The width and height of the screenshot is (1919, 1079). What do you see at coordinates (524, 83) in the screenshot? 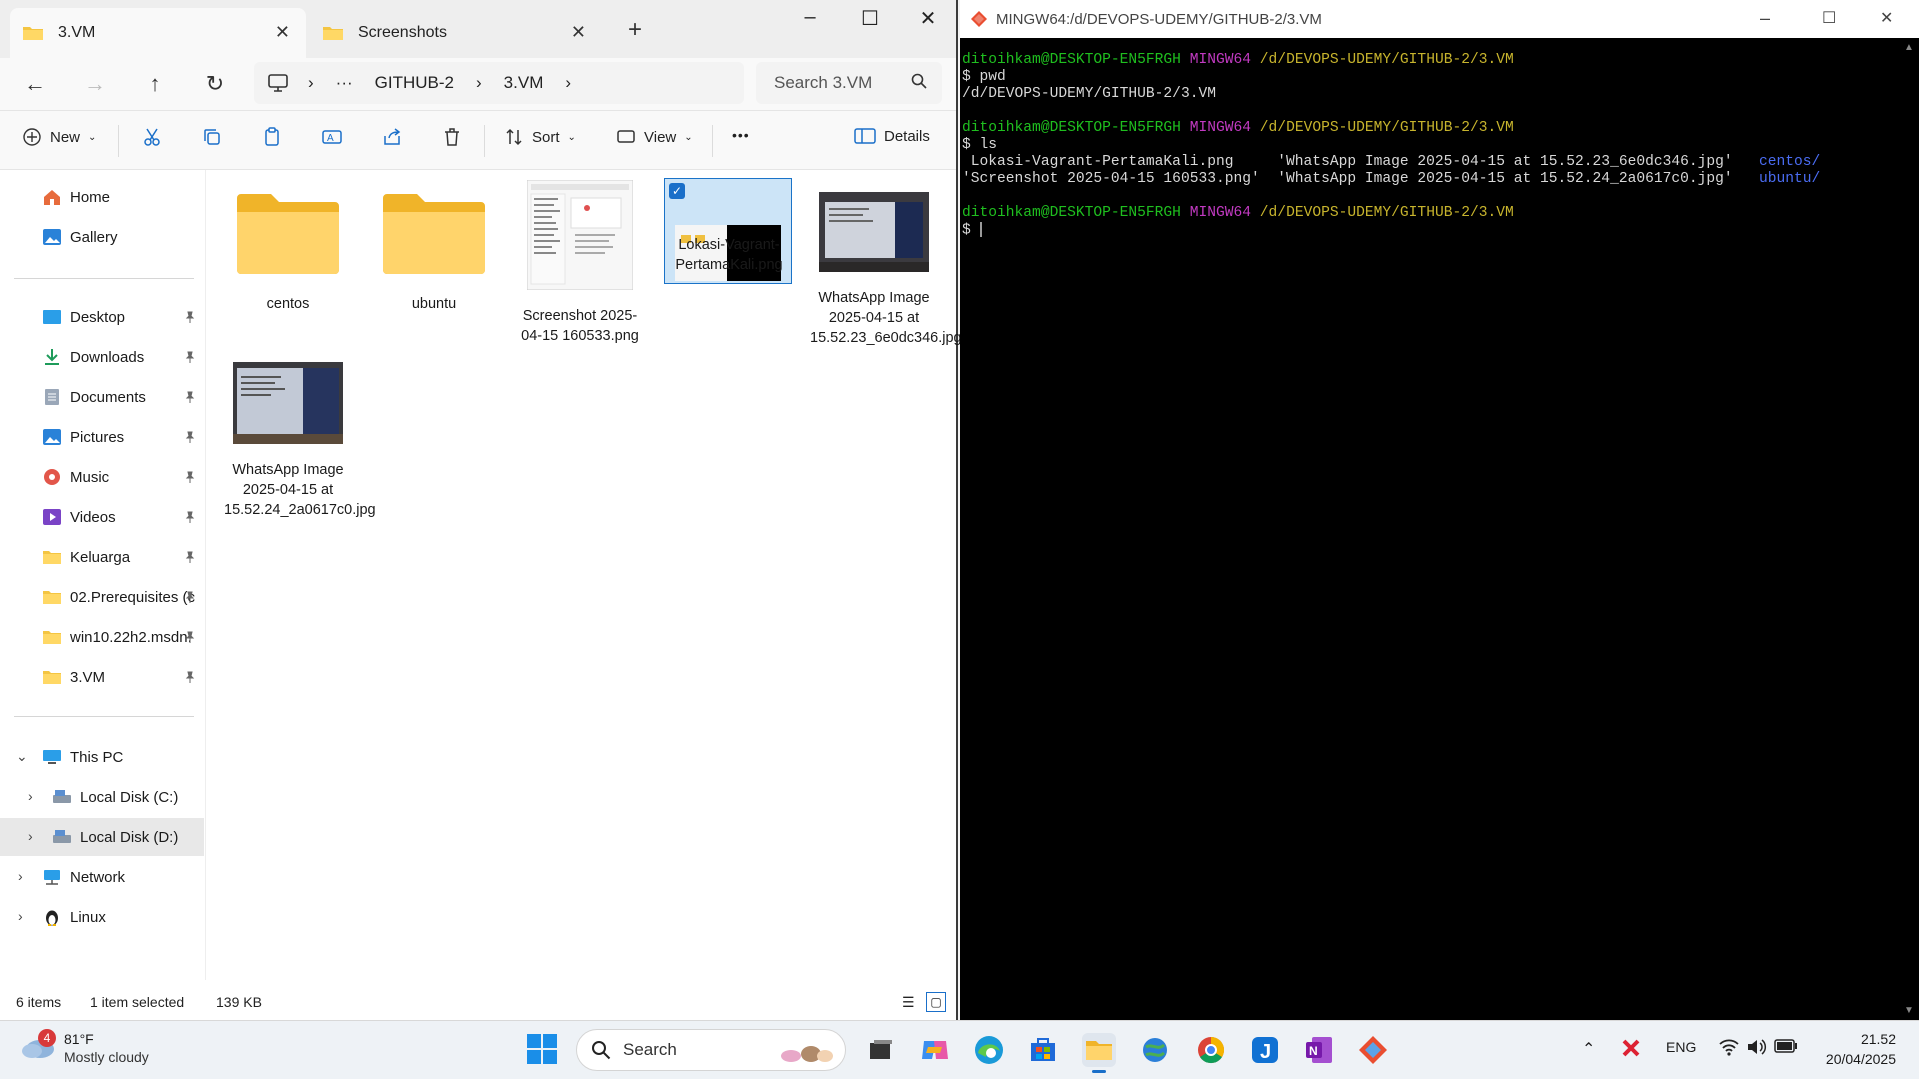
I see `breadcrumb-3vm: 3.VM` at bounding box center [524, 83].